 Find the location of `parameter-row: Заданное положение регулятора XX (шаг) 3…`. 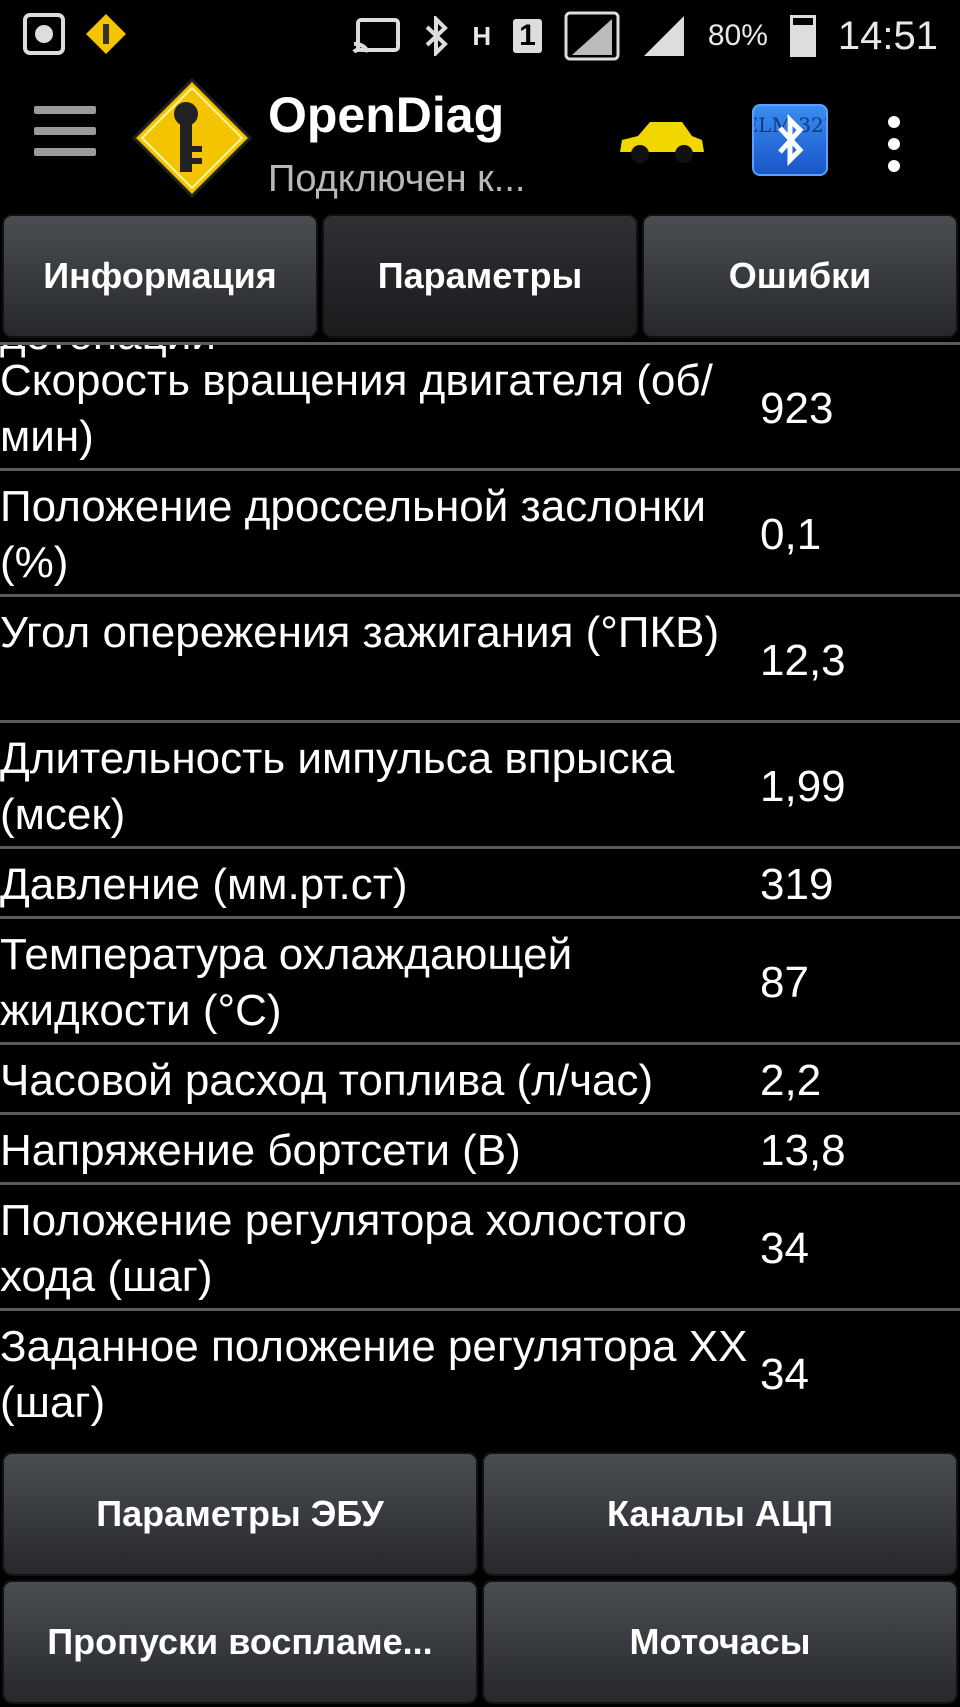

parameter-row: Заданное положение регулятора XX (шаг) 3… is located at coordinates (480, 1379).